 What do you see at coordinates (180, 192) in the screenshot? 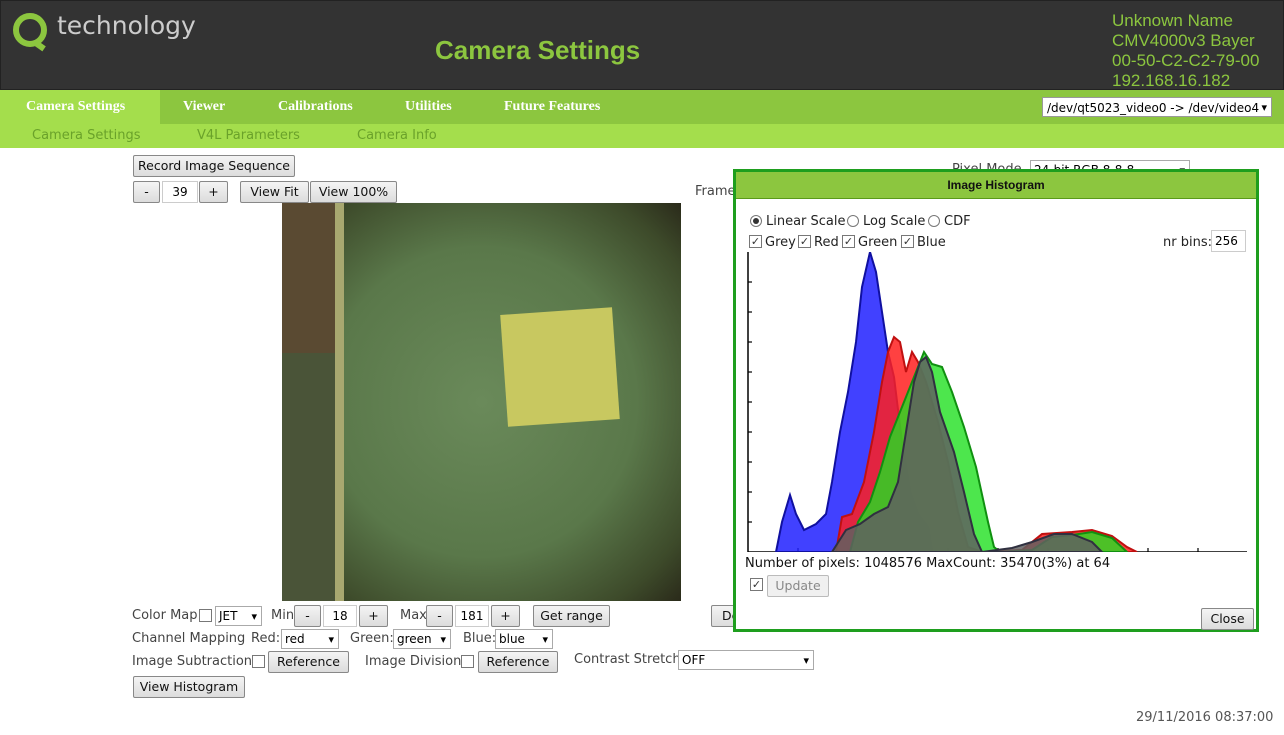
I see `zoom-input: 39` at bounding box center [180, 192].